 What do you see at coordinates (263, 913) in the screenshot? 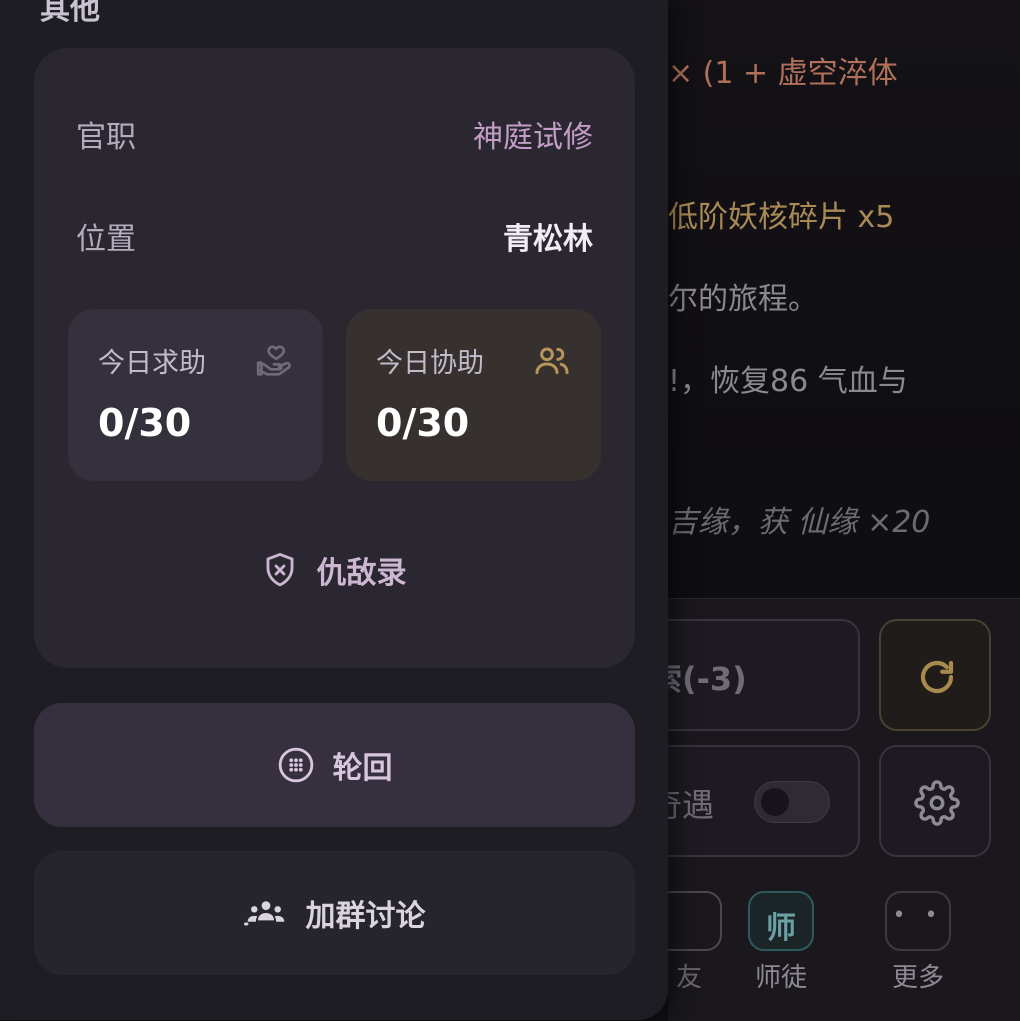
I see `group-icon` at bounding box center [263, 913].